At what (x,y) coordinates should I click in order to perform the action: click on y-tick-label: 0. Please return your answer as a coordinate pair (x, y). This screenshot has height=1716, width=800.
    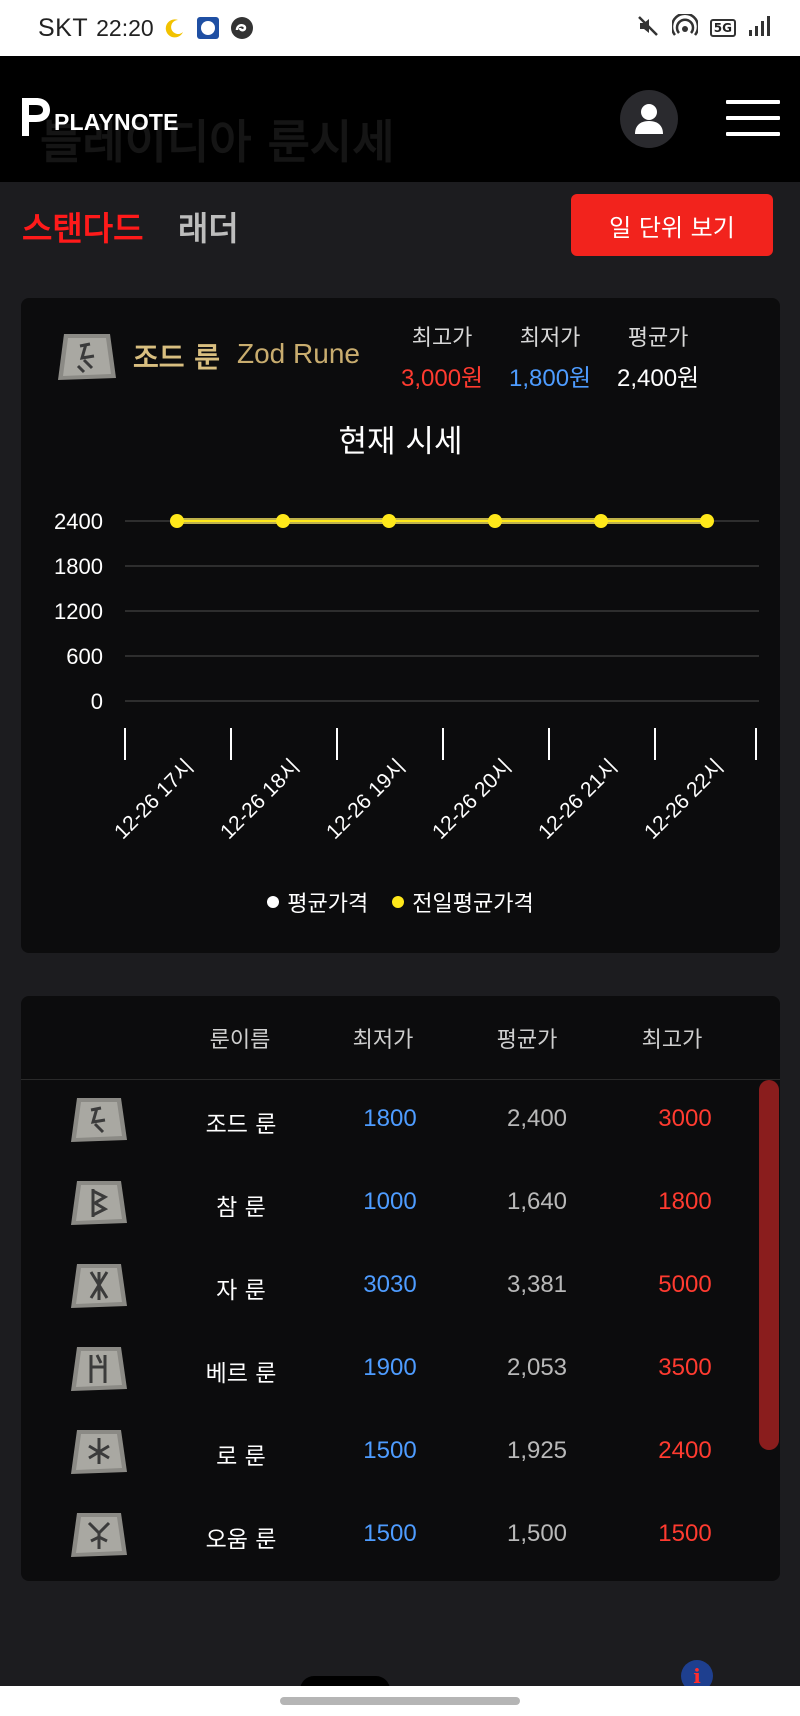
    Looking at the image, I should click on (97, 701).